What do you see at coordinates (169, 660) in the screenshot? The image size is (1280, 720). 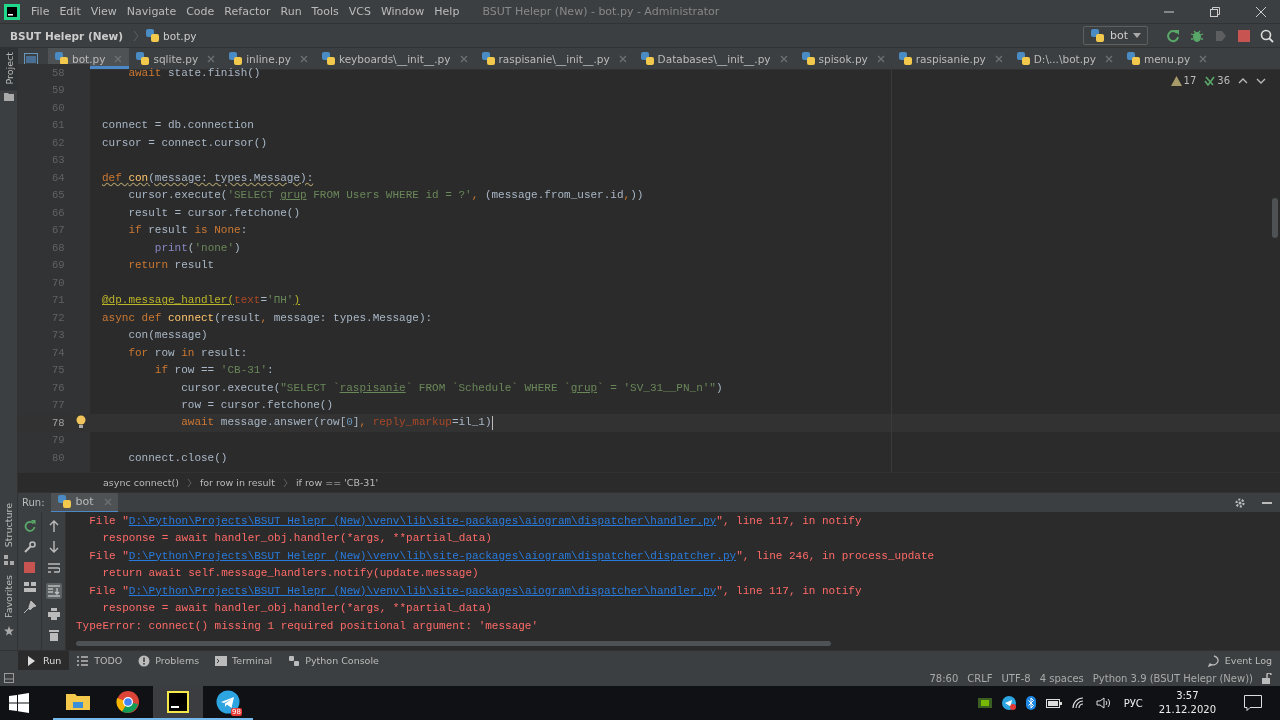 I see `tool-tab: Problems` at bounding box center [169, 660].